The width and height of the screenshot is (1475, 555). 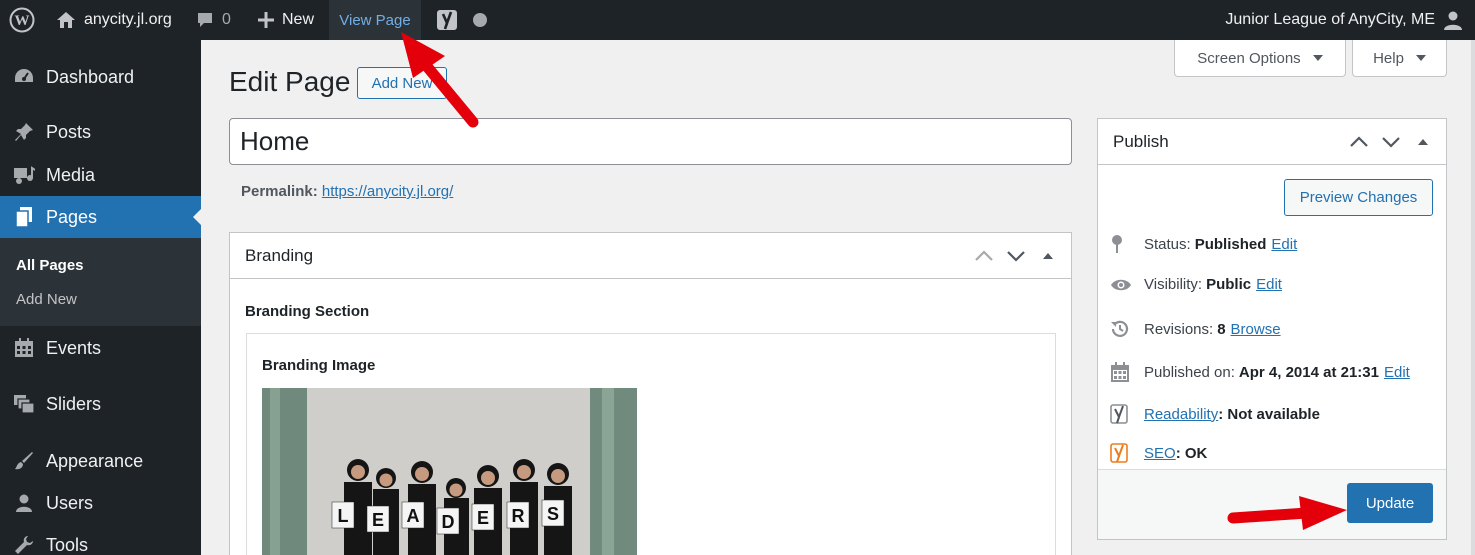 I want to click on published-on-row: Published on: Apr 4, 2014 at 21:31 Edit, so click(x=1260, y=372).